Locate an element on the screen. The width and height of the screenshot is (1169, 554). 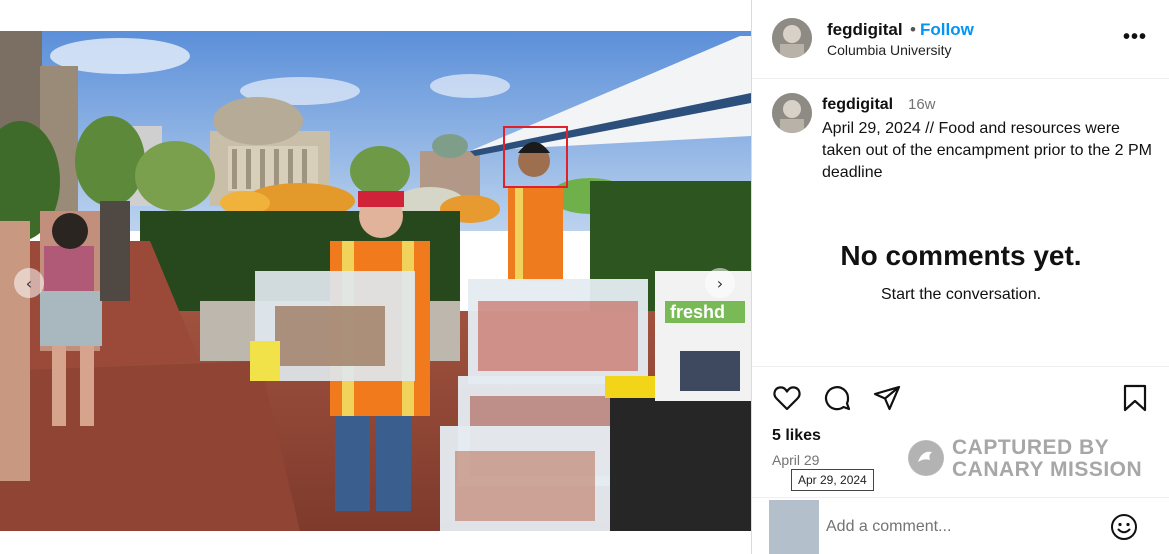
caption-username: fegdigital is located at coordinates (857, 105).